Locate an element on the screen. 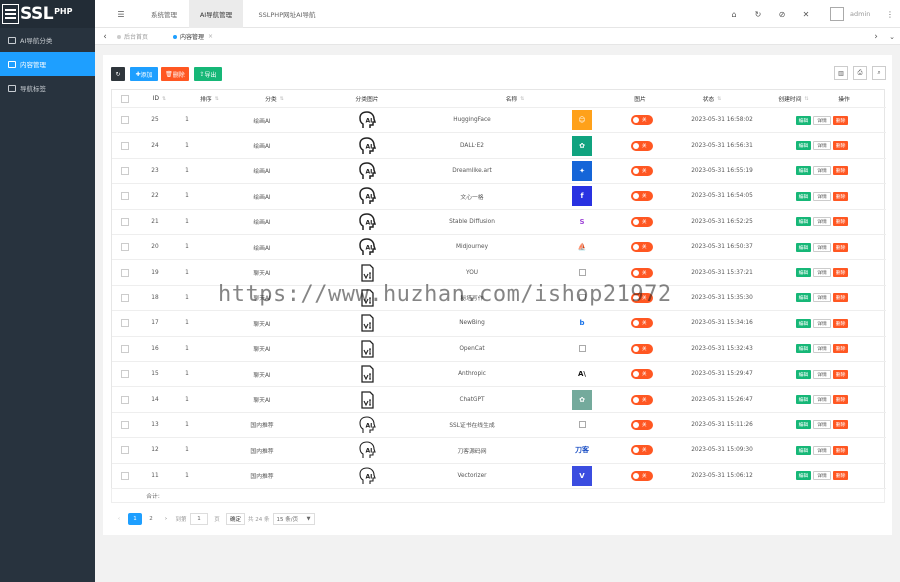 The height and width of the screenshot is (582, 900). add-button: ✚ 添加 is located at coordinates (144, 74).